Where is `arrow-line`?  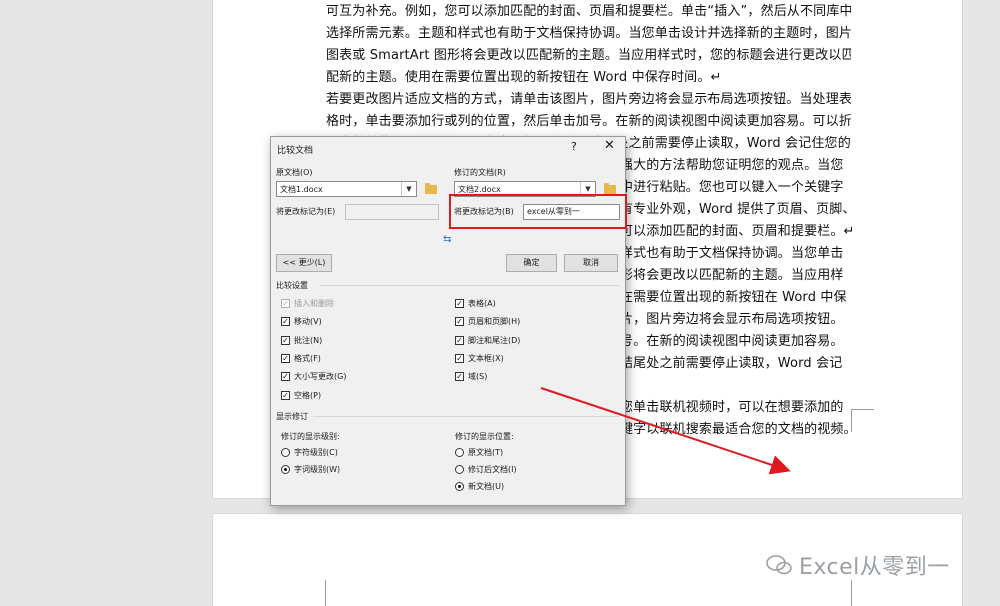 arrow-line is located at coordinates (665, 431).